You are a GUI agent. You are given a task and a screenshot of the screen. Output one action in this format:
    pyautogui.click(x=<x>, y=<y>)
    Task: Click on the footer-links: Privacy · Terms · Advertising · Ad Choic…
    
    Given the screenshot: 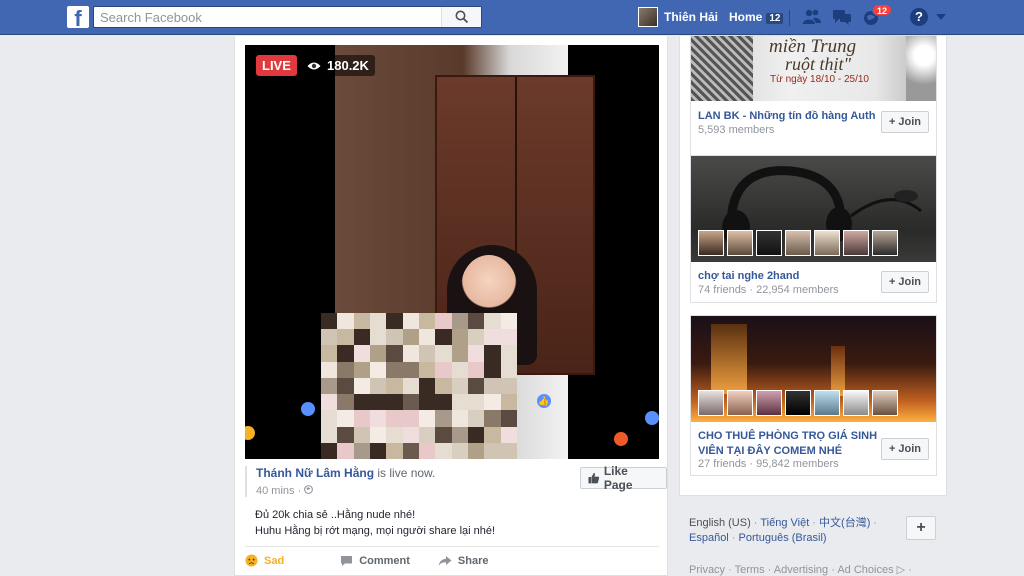 What is the action you would take?
    pyautogui.click(x=800, y=569)
    